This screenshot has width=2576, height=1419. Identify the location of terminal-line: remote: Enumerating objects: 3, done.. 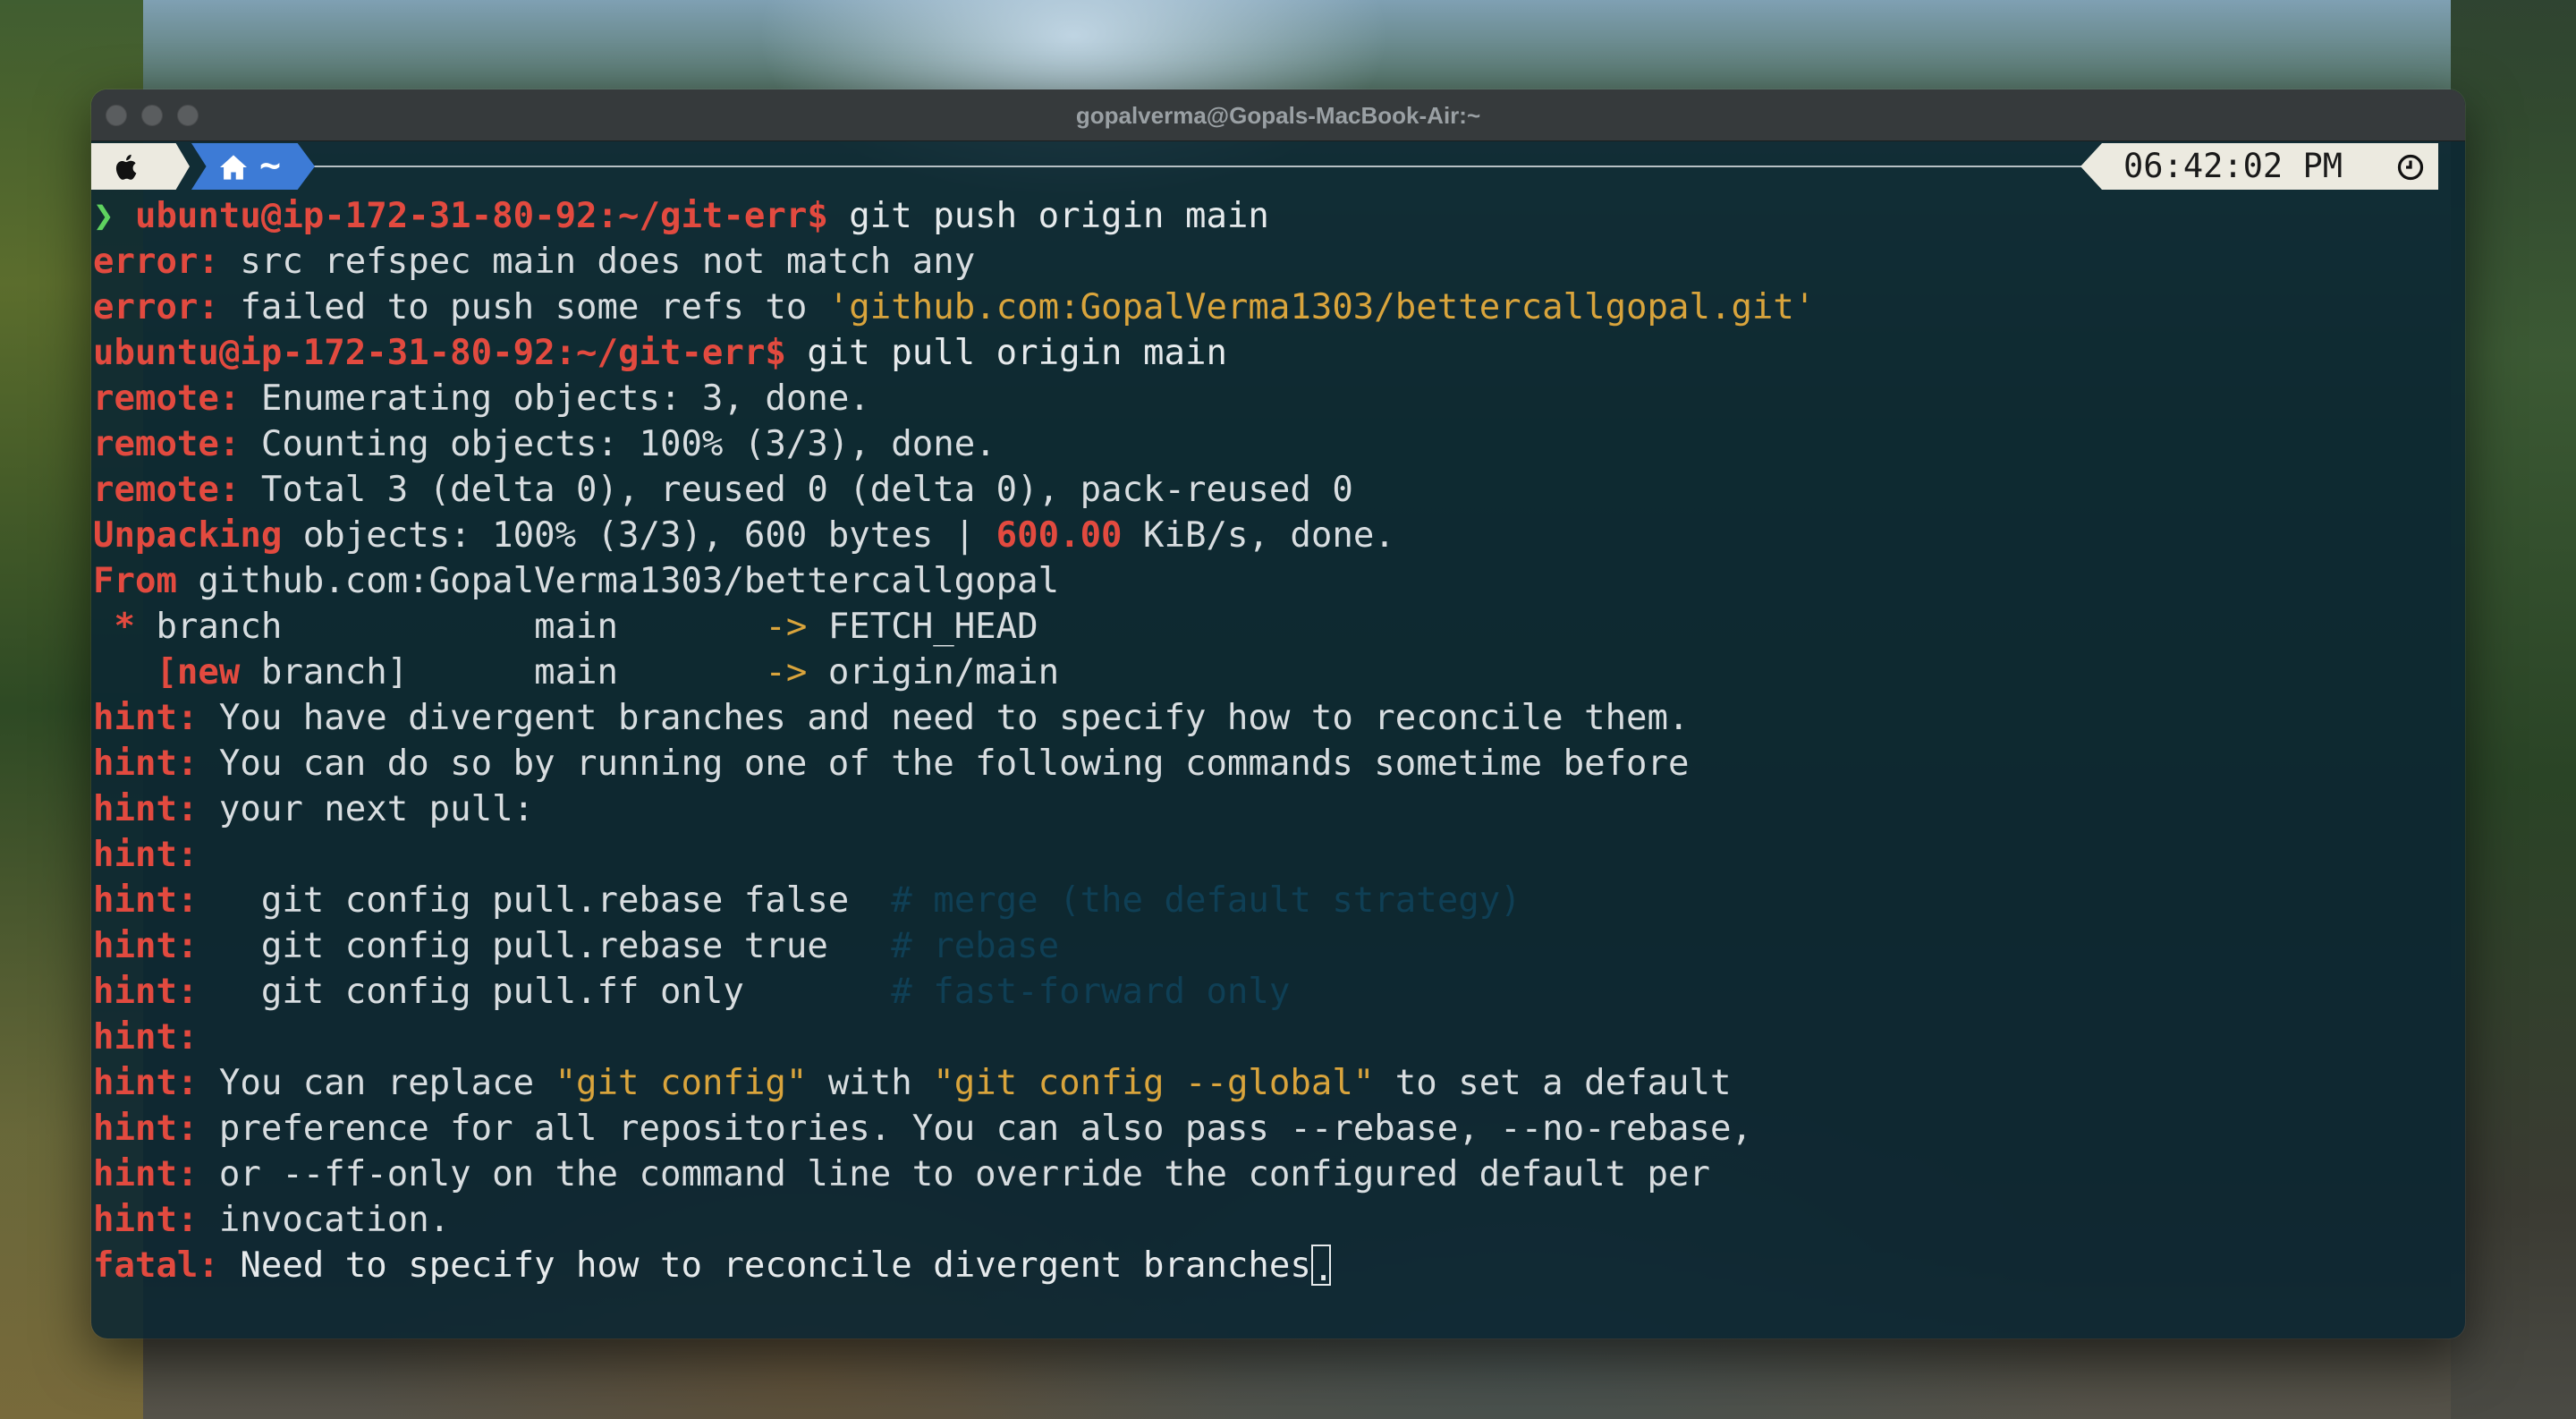
(1278, 398).